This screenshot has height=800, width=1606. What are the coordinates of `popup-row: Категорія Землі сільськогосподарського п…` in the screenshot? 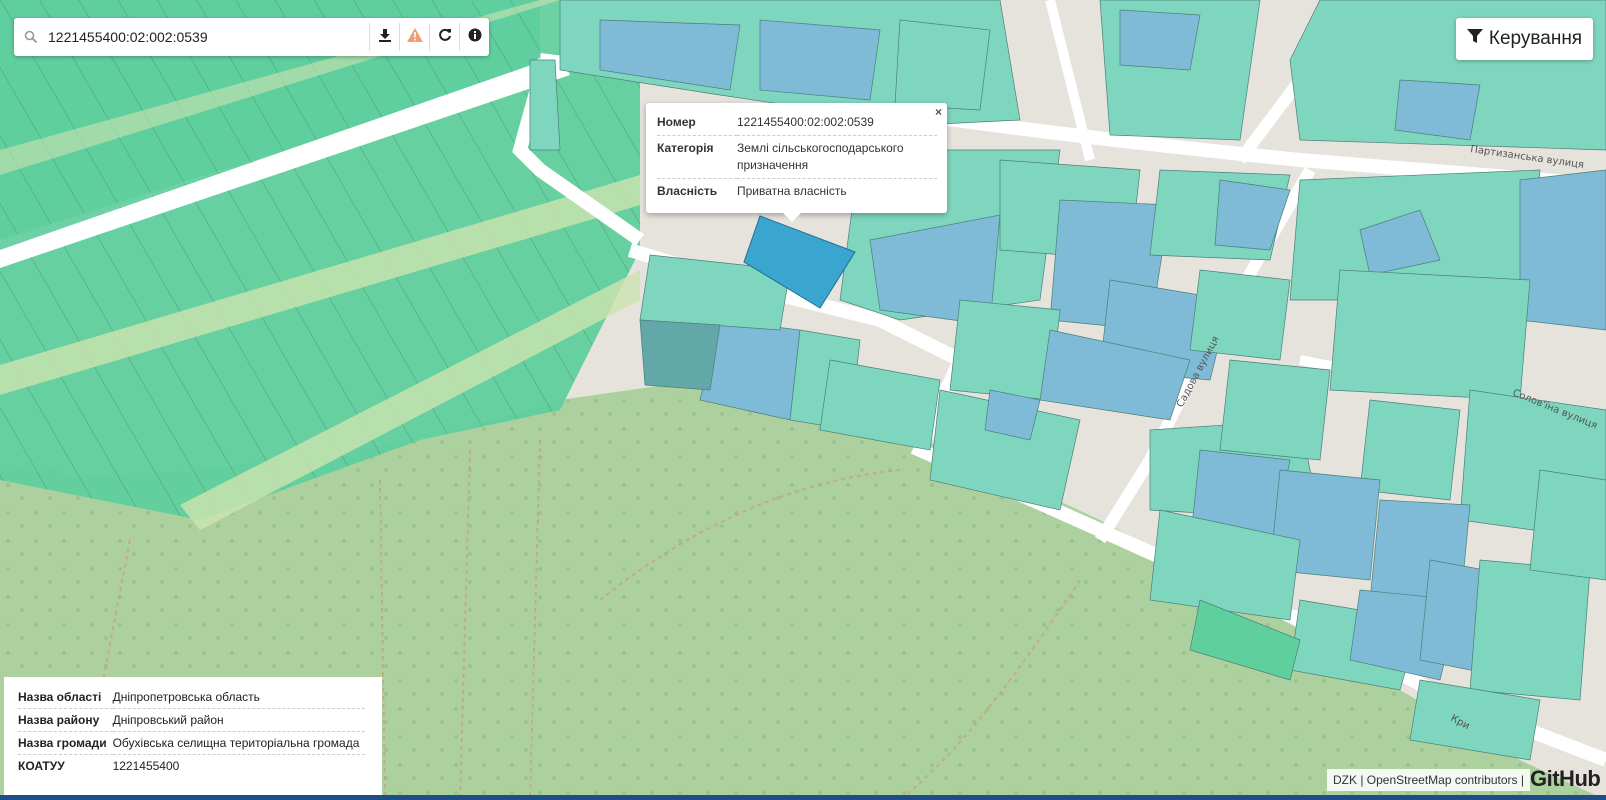 It's located at (797, 157).